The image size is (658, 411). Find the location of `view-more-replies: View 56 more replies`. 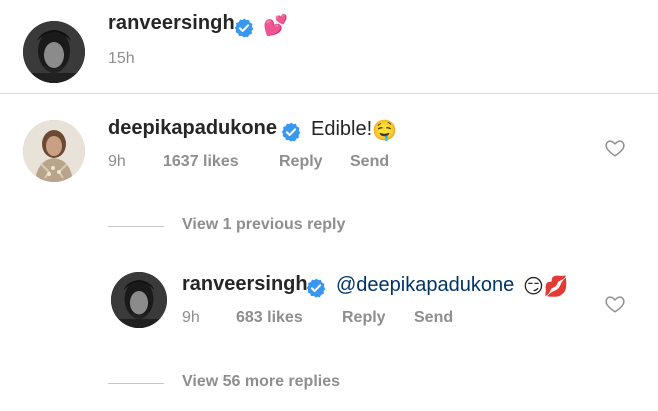

view-more-replies: View 56 more replies is located at coordinates (329, 384).